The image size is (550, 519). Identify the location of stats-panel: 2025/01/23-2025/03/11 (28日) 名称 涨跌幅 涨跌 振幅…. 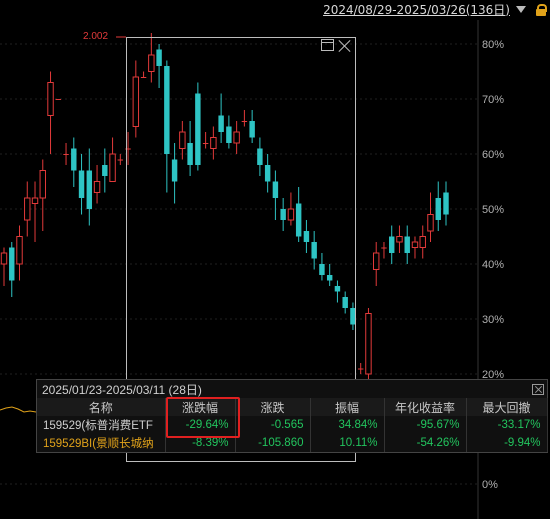
(292, 416).